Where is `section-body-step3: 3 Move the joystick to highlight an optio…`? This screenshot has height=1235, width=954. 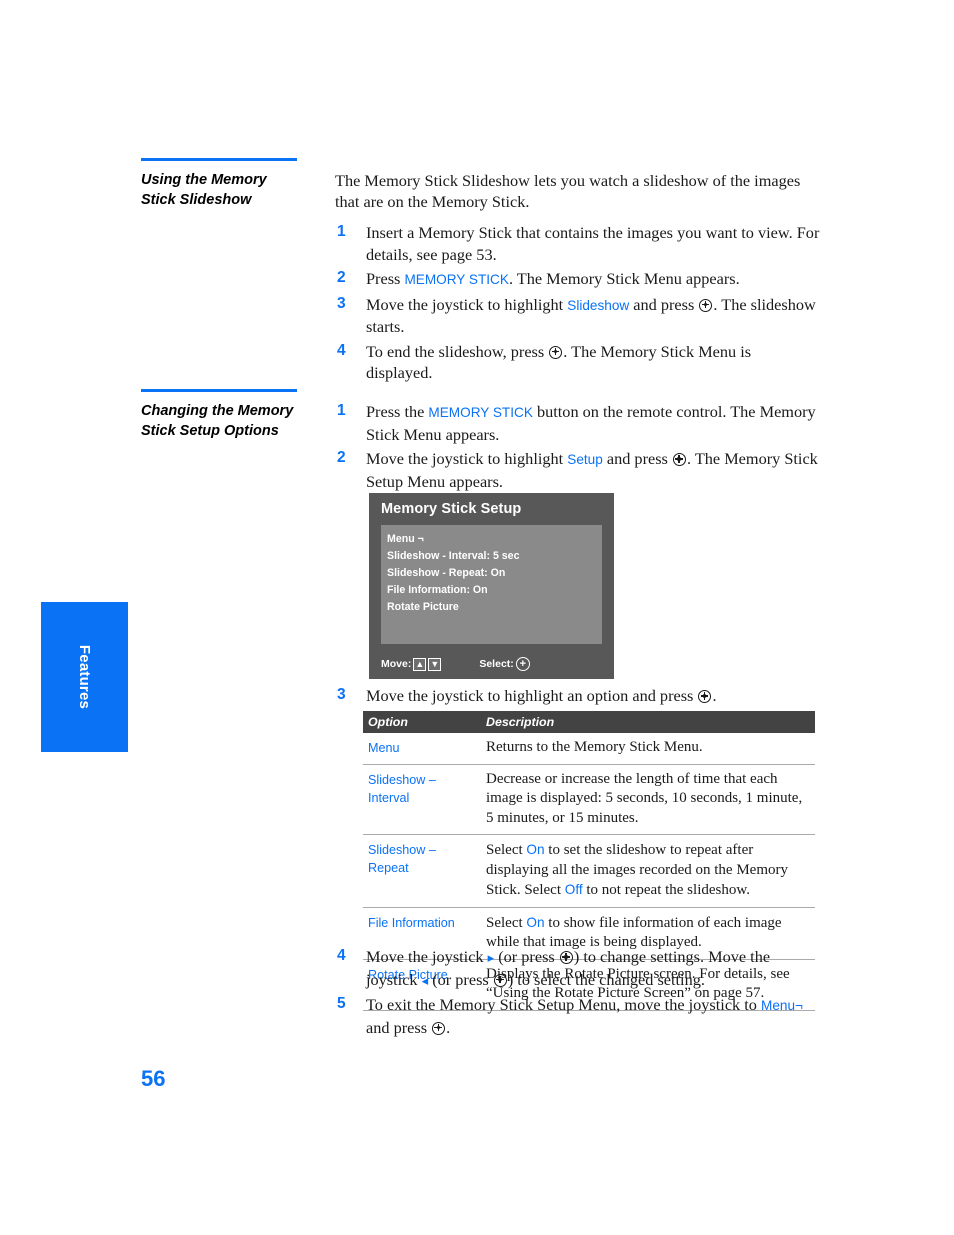
section-body-step3: 3 Move the joystick to highlight an optio… is located at coordinates (577, 697).